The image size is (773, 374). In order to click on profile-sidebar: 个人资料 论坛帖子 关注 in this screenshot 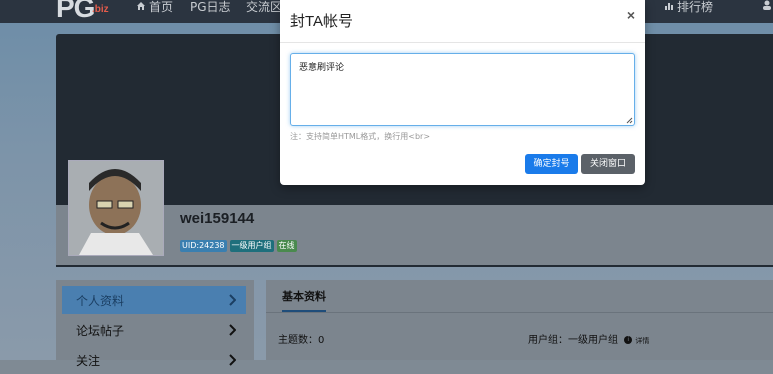, I will do `click(155, 324)`.